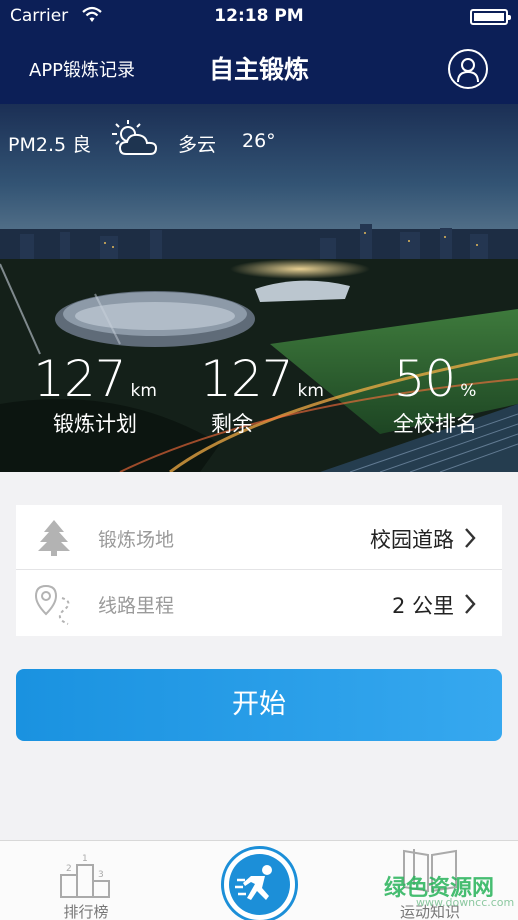  I want to click on stat-rank: 50% 全校排名, so click(435, 395).